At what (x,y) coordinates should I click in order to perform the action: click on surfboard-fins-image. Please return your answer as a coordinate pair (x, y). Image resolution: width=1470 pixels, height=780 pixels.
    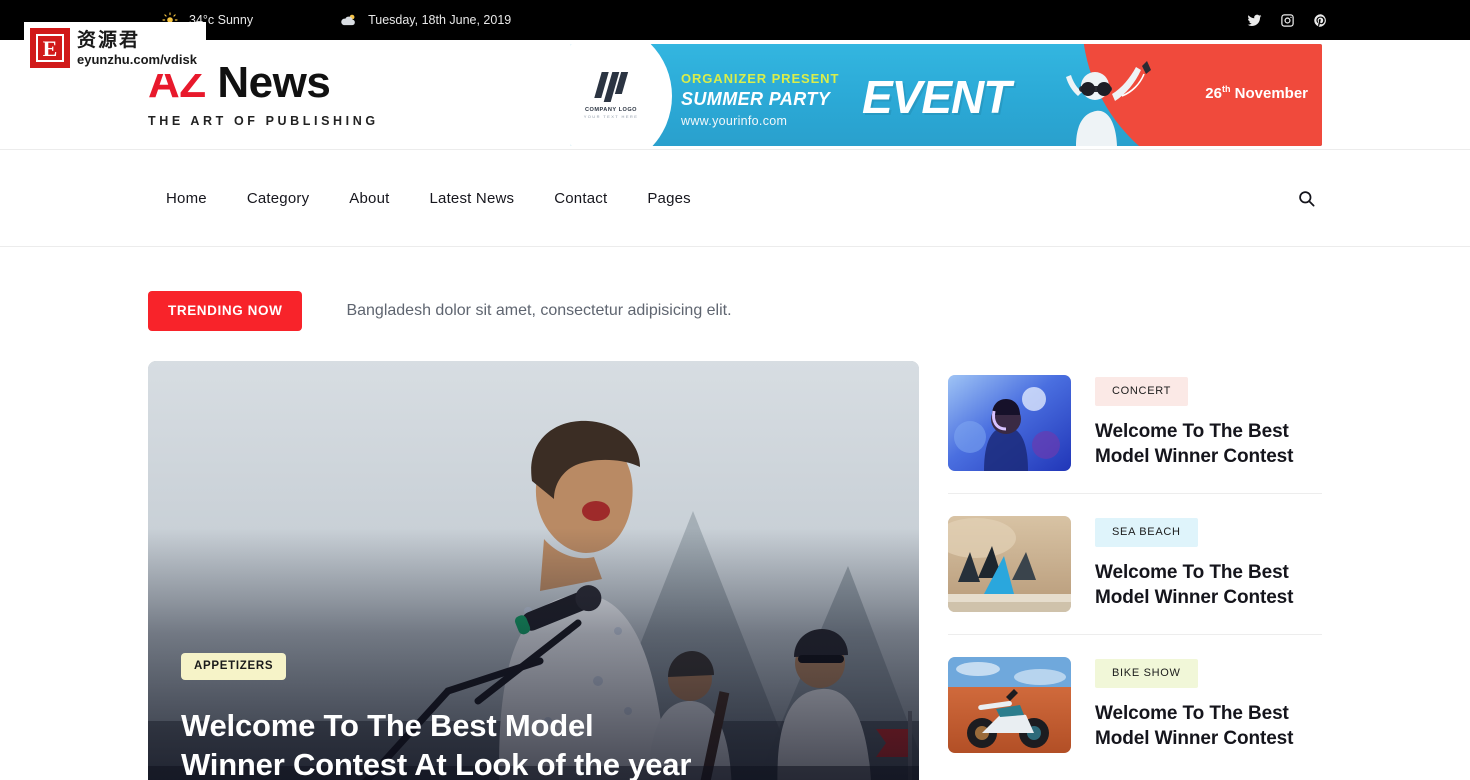
    Looking at the image, I should click on (1009, 563).